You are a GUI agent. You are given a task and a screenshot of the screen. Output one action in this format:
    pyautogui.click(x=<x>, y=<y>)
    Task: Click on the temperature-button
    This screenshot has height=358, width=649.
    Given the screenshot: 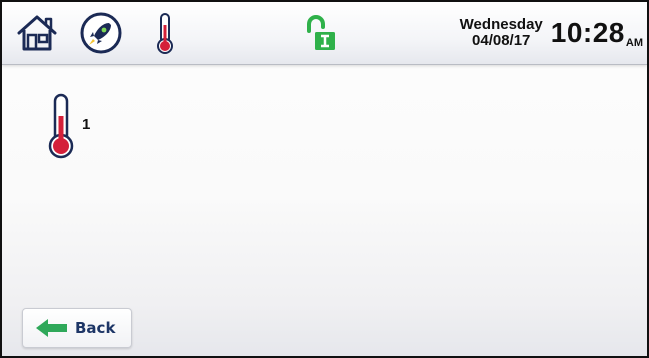 What is the action you would take?
    pyautogui.click(x=165, y=33)
    